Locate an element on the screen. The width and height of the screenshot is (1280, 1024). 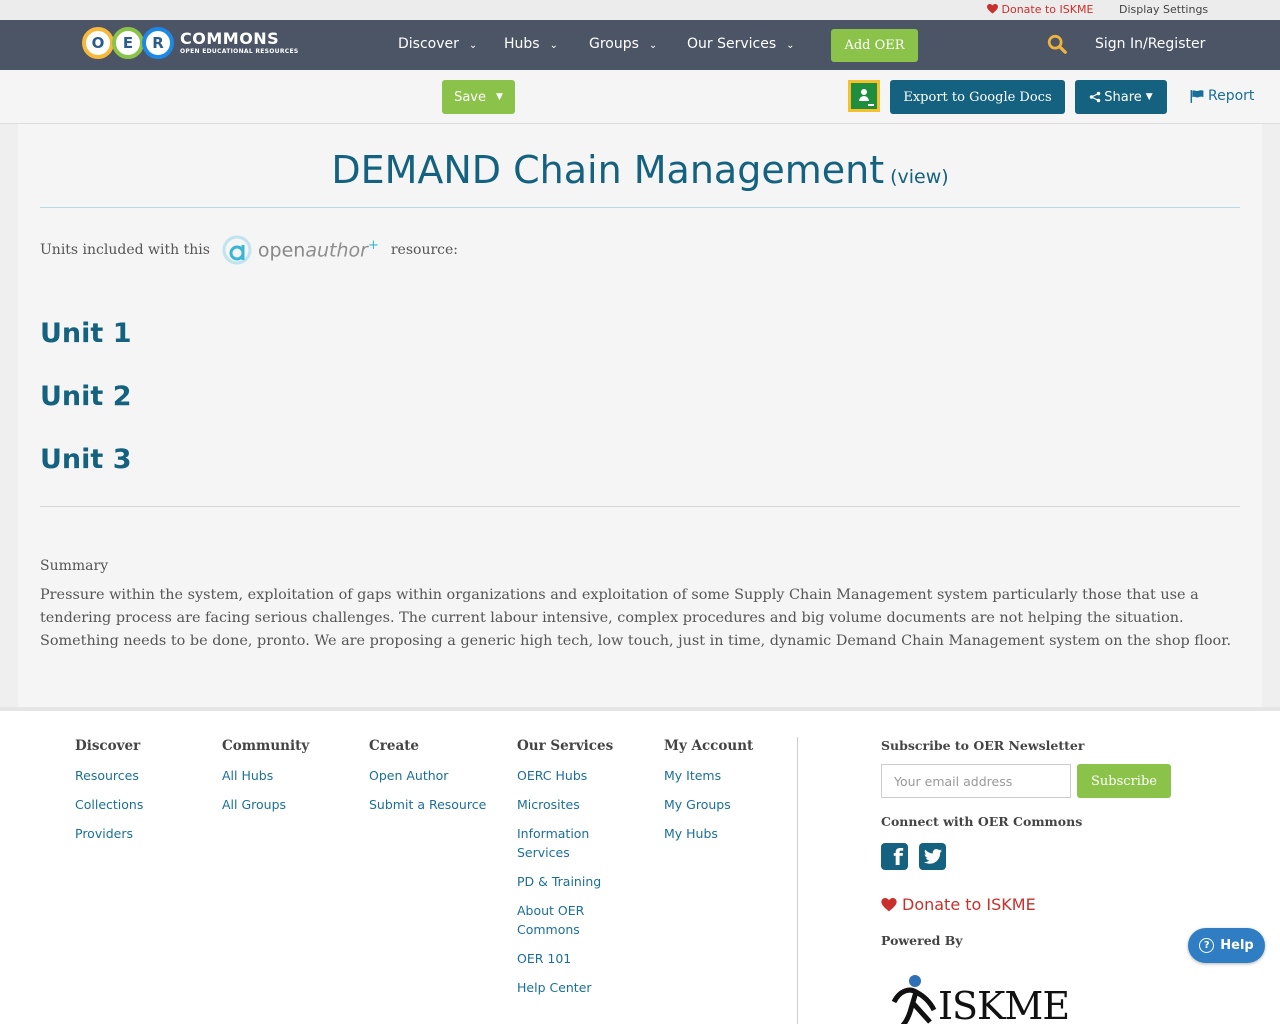
units-prefix: Units included with this is located at coordinates (125, 250).